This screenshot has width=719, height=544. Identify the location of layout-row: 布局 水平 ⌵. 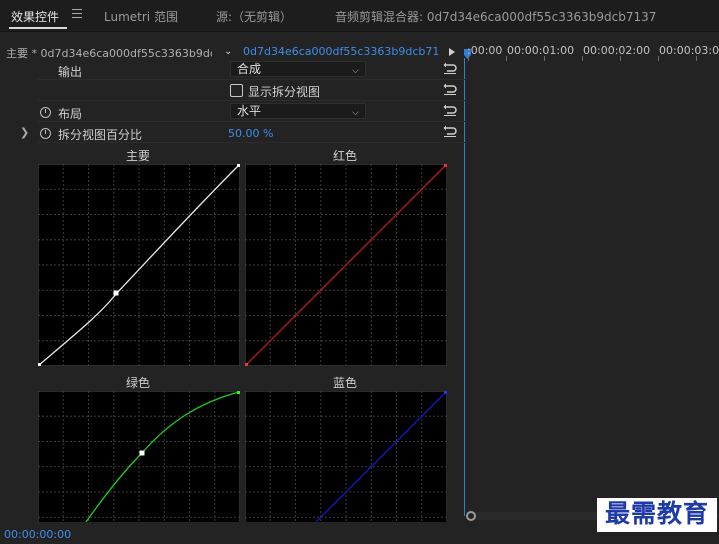
(251, 112).